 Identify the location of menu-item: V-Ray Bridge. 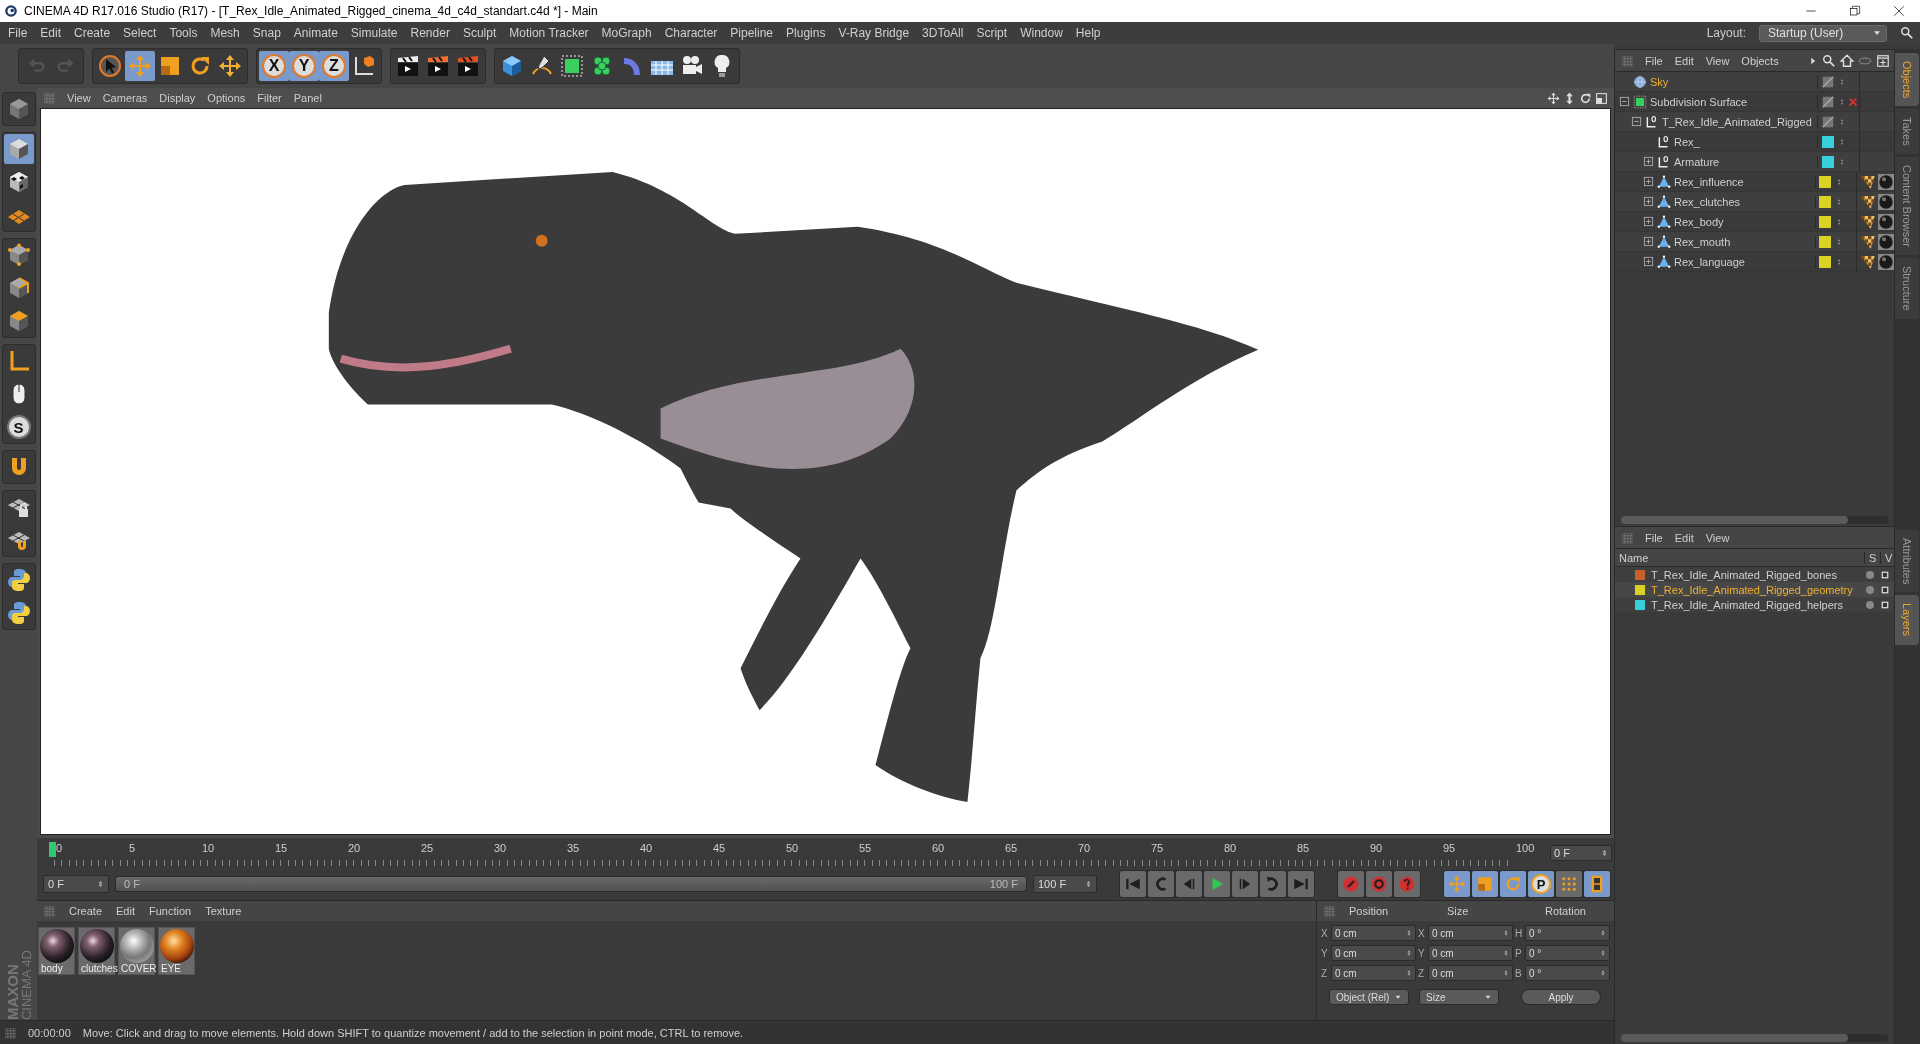
(874, 33).